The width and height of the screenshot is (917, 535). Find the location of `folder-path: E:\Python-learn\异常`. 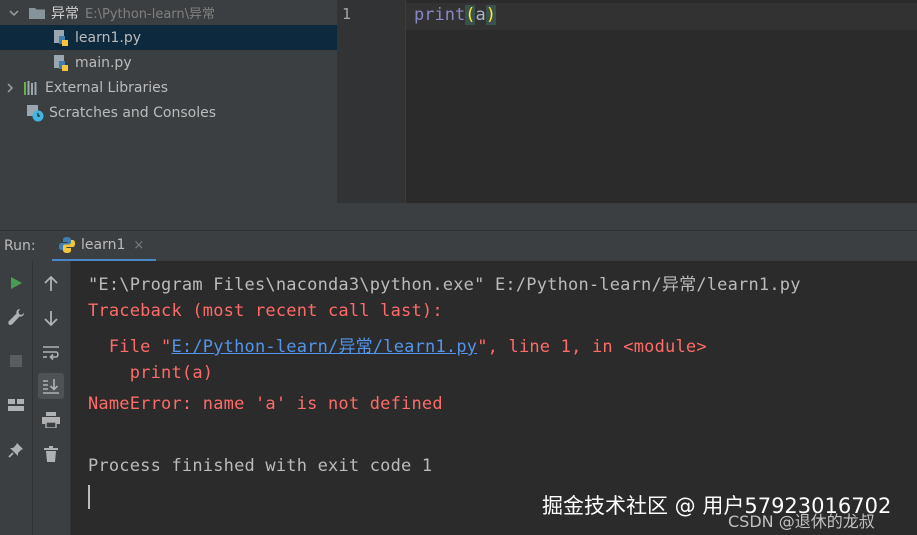

folder-path: E:\Python-learn\异常 is located at coordinates (150, 14).